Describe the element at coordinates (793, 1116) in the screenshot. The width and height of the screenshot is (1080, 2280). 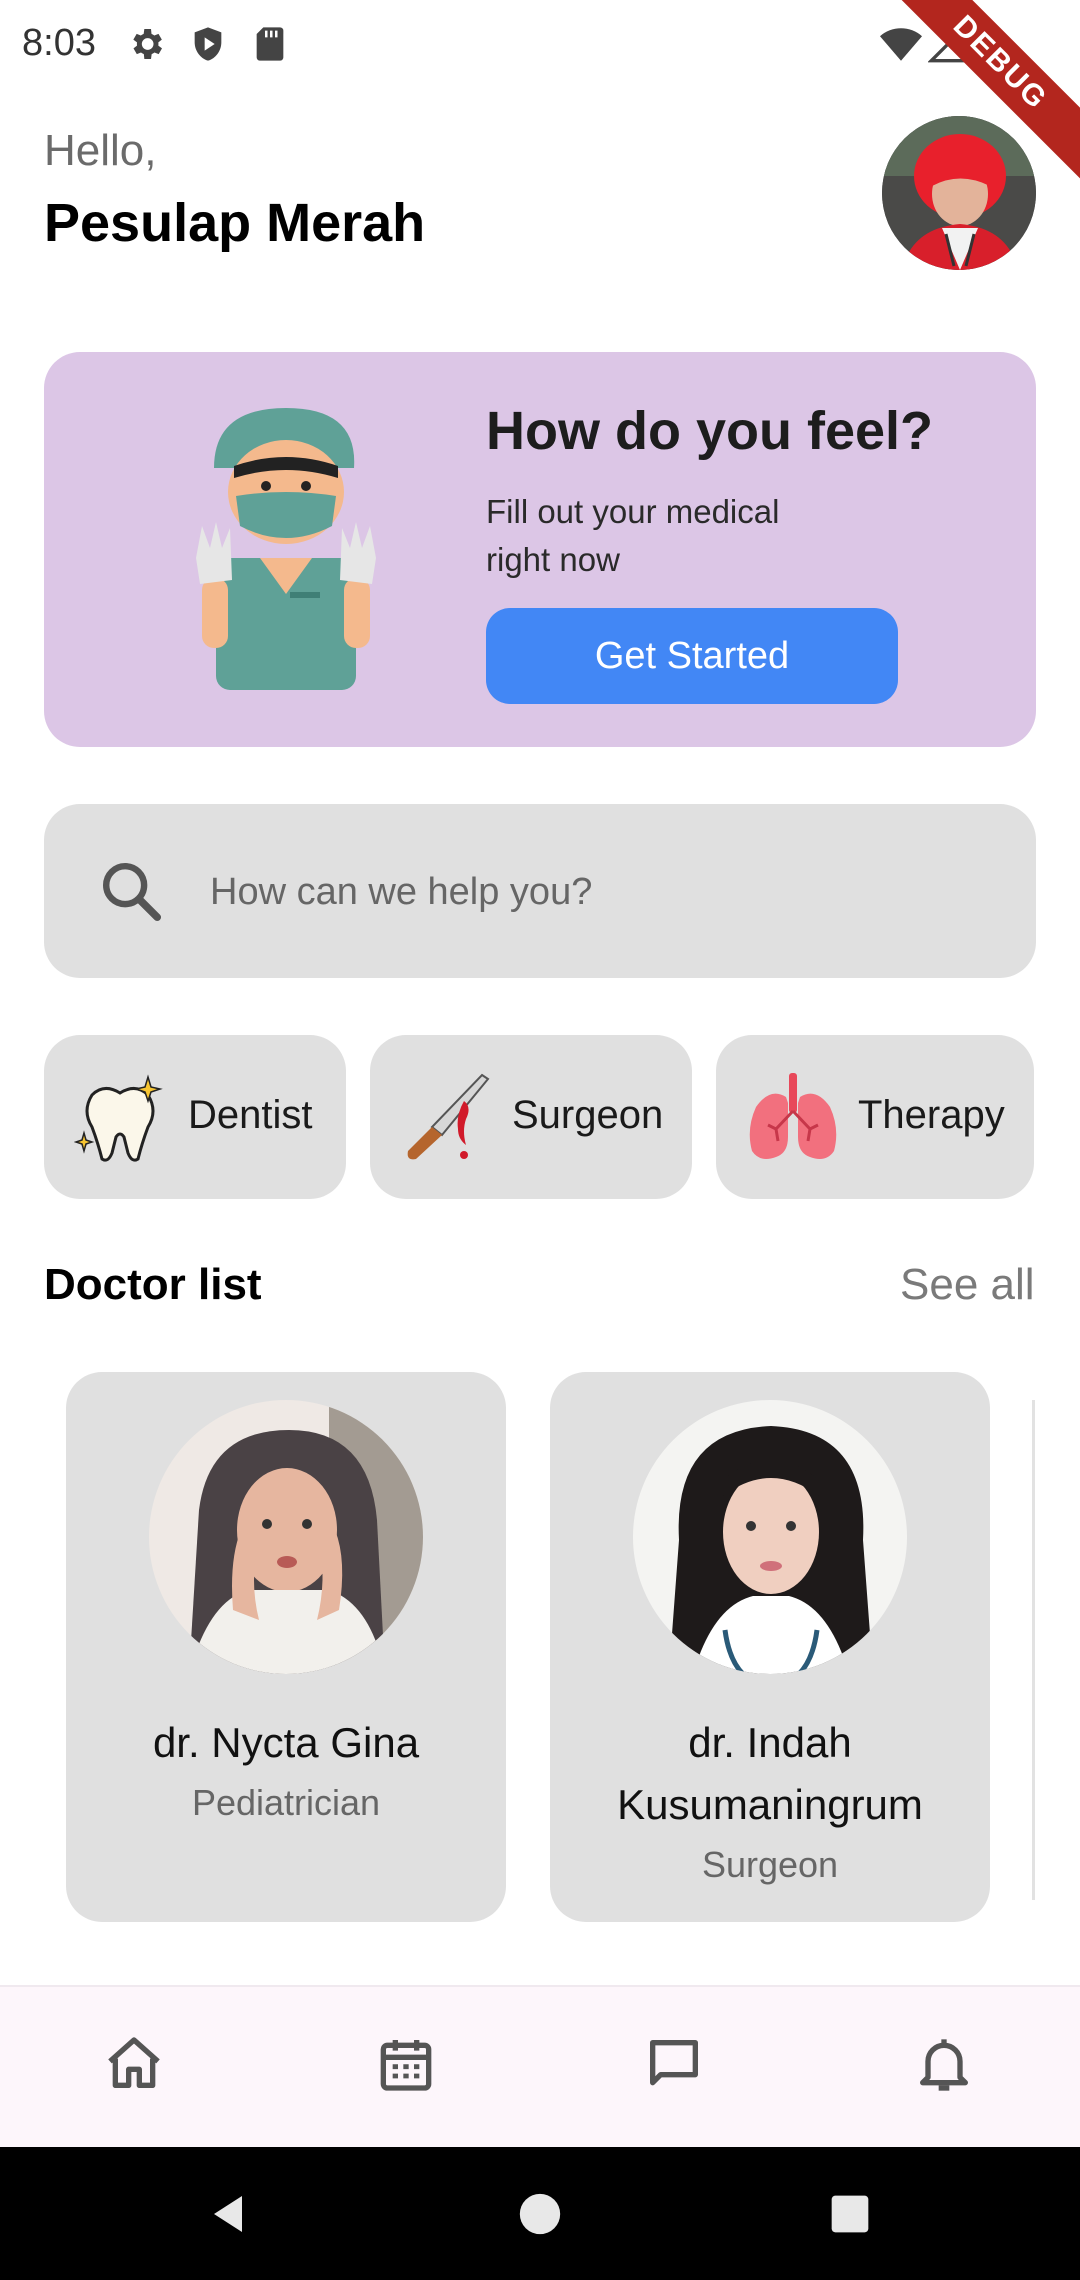
I see `lungs-icon` at that location.